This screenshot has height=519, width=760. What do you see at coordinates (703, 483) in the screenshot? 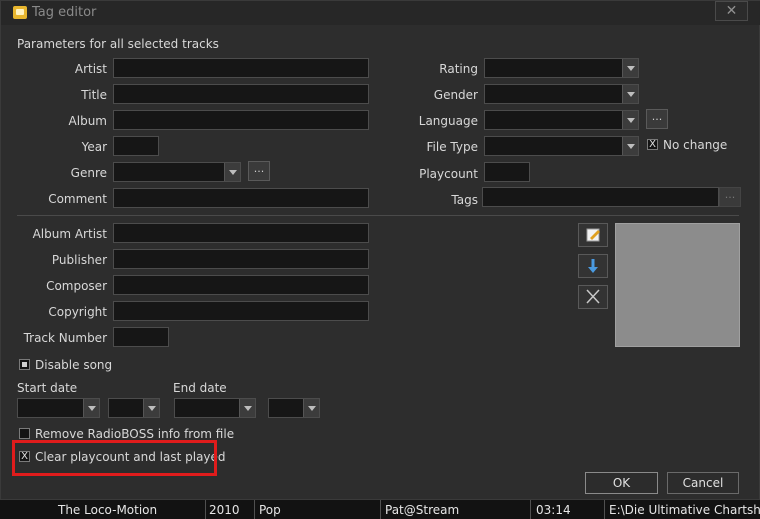
I see `cancel-button: Cancel` at bounding box center [703, 483].